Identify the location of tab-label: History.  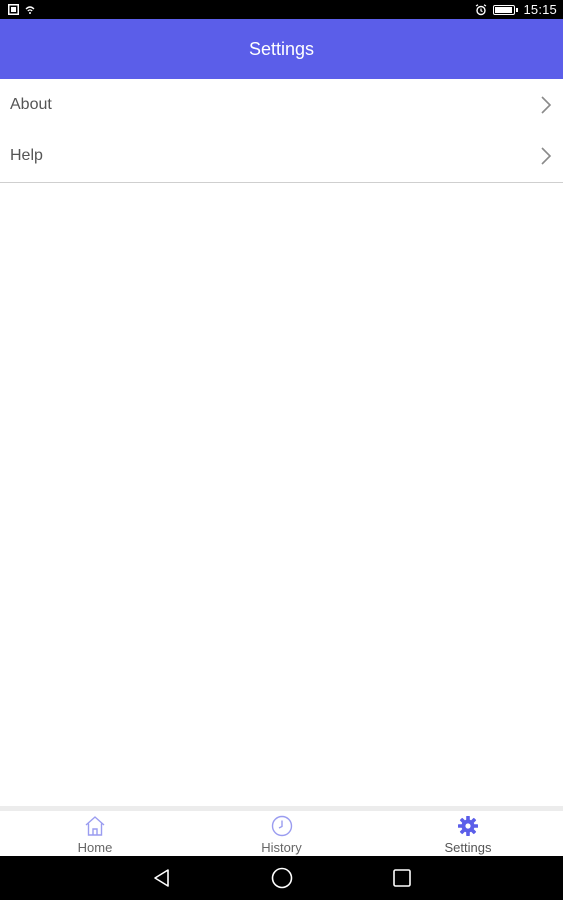
(281, 847).